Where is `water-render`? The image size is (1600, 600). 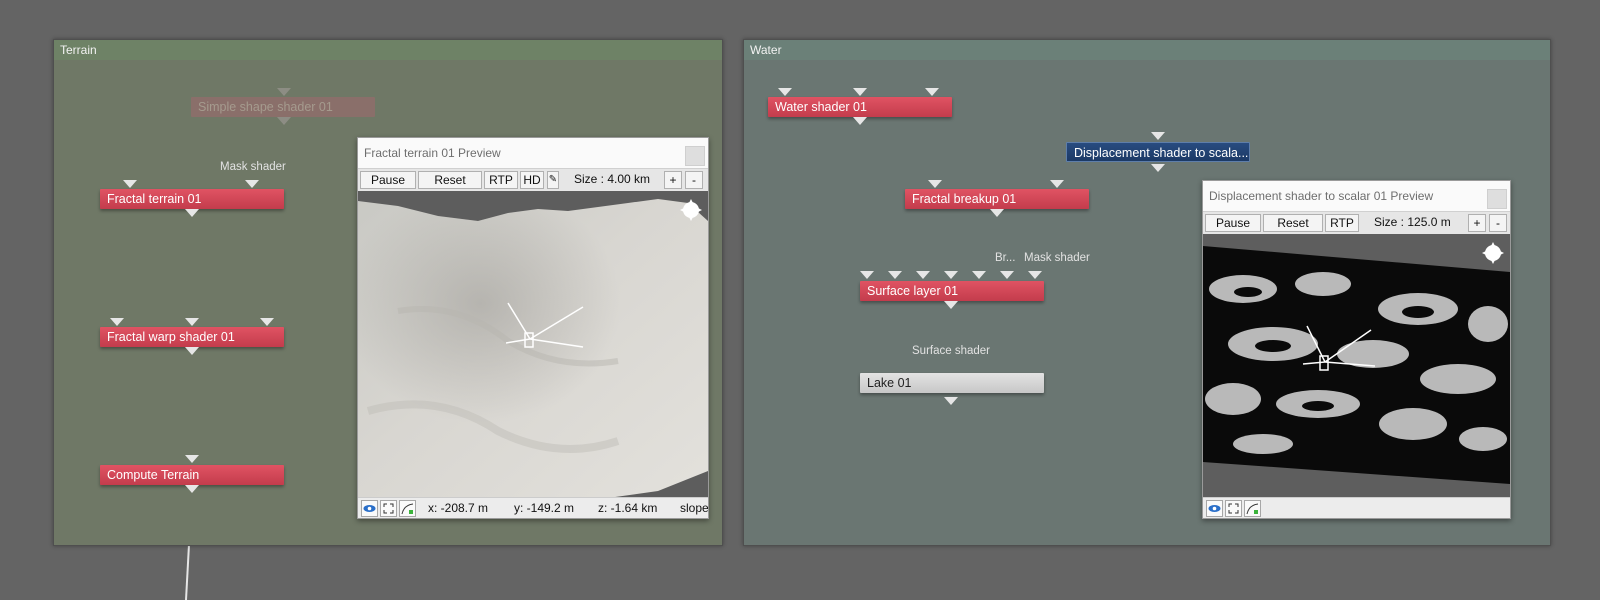 water-render is located at coordinates (1356, 366).